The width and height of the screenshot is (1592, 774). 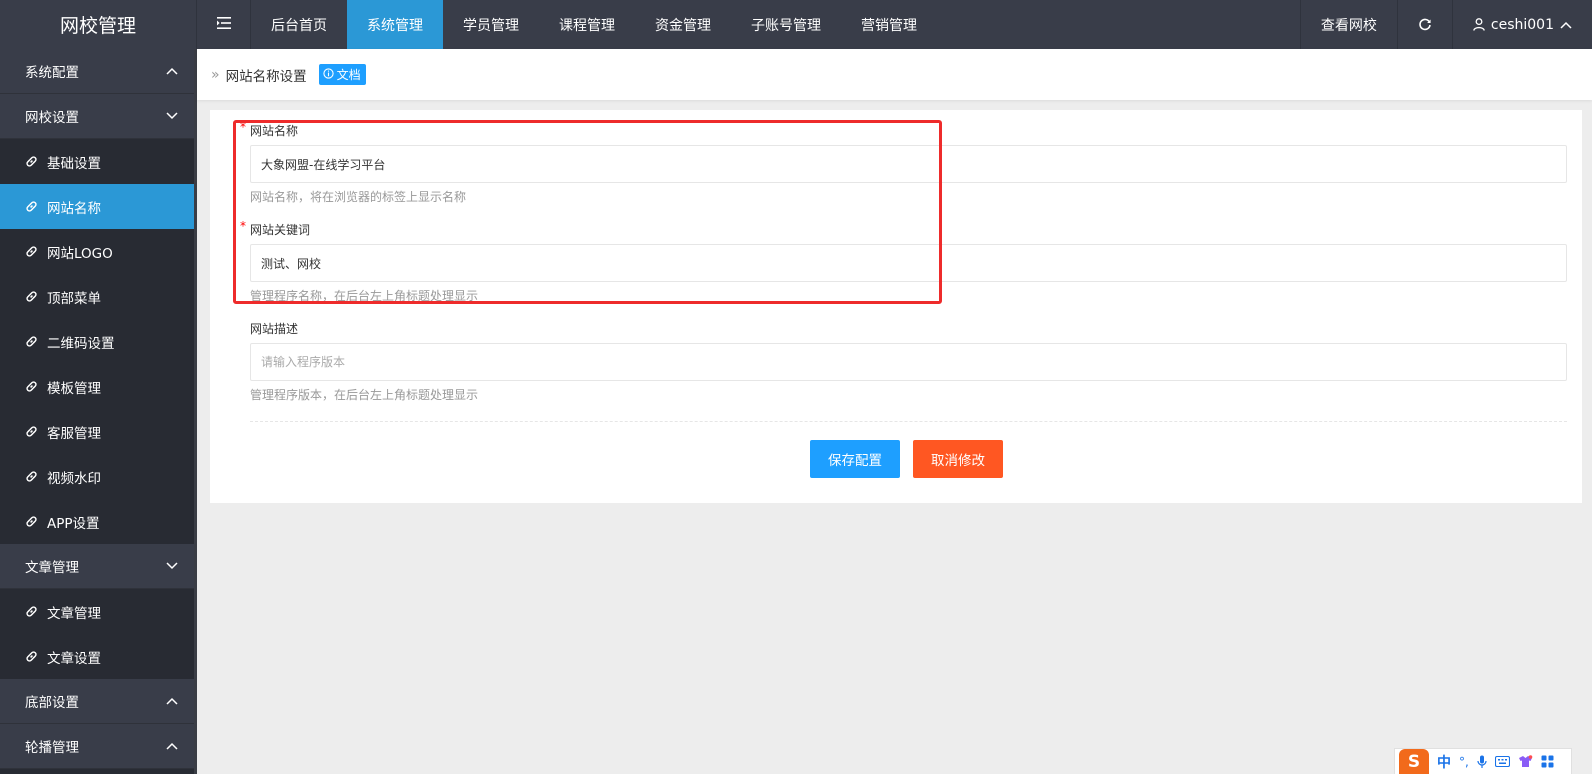 I want to click on view-site-button: 查看网校, so click(x=1348, y=24).